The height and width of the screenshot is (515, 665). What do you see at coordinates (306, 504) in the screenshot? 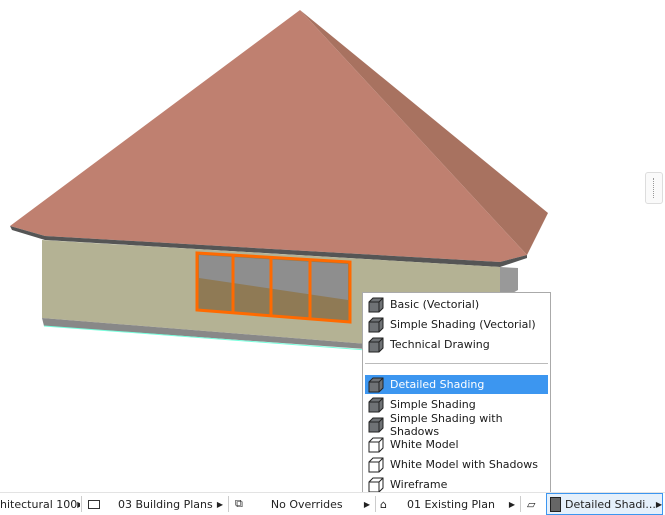
I see `overrides-label: No Overrides` at bounding box center [306, 504].